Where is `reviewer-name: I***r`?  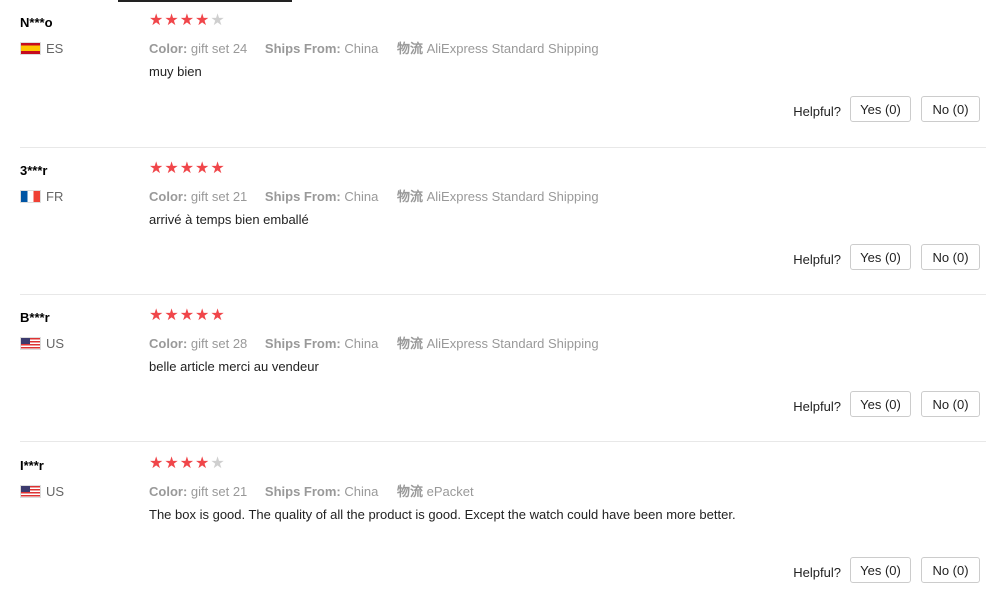 reviewer-name: I***r is located at coordinates (32, 465).